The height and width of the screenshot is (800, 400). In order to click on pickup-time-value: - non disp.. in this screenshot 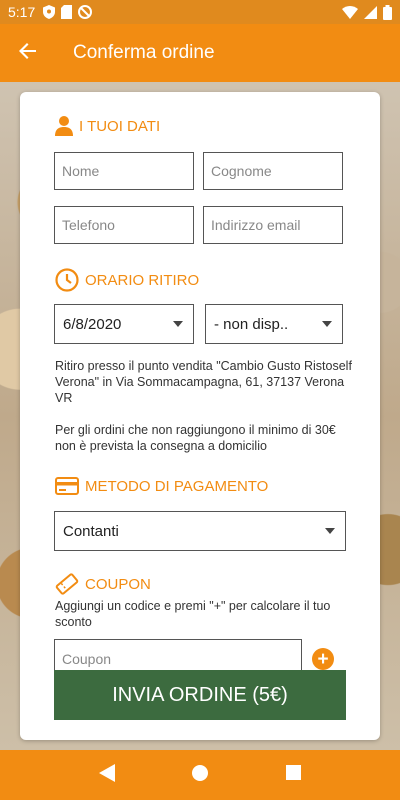, I will do `click(251, 324)`.